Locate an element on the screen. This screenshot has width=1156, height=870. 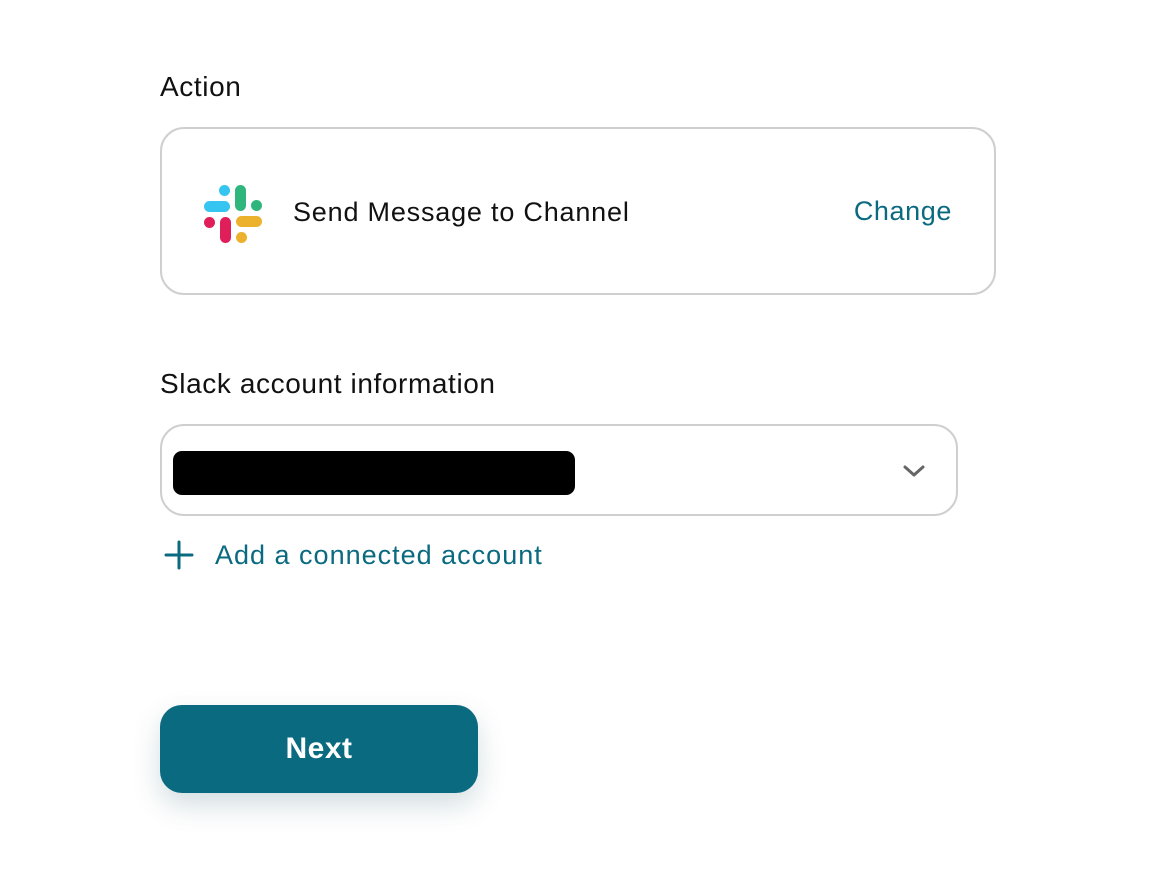
chevron-down-icon is located at coordinates (914, 471).